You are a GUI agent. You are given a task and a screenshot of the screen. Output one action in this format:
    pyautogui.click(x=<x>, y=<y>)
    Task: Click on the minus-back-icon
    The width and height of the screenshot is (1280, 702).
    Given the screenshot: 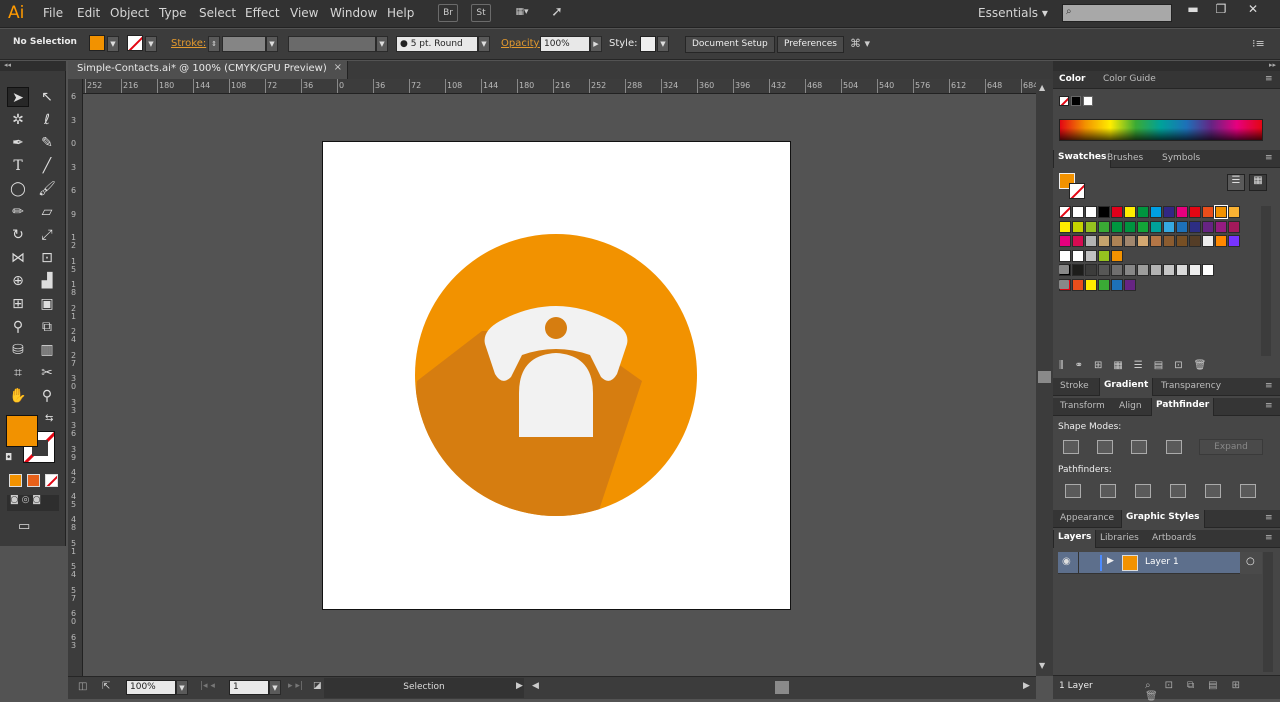 What is the action you would take?
    pyautogui.click(x=1248, y=491)
    